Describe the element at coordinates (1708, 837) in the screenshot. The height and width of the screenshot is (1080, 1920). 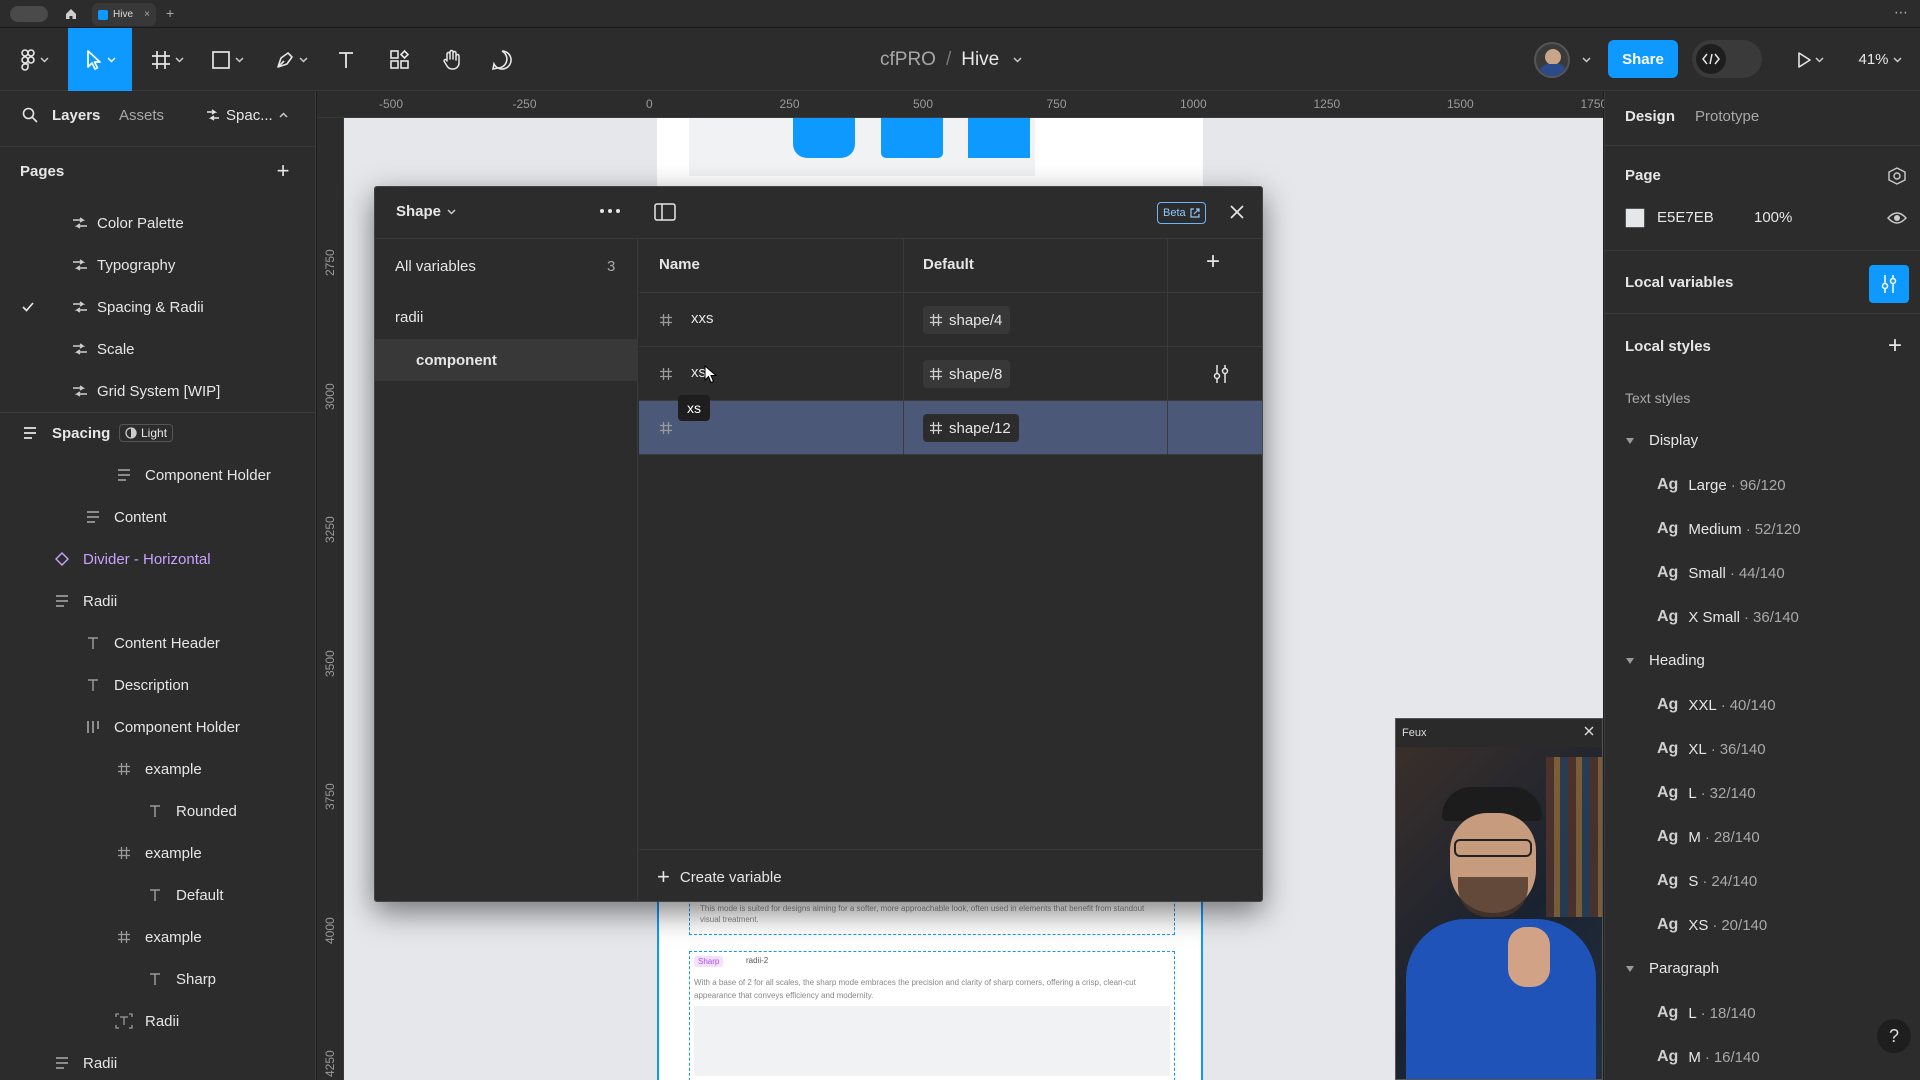
I see `text-style-item: Ag M · 28/140` at that location.